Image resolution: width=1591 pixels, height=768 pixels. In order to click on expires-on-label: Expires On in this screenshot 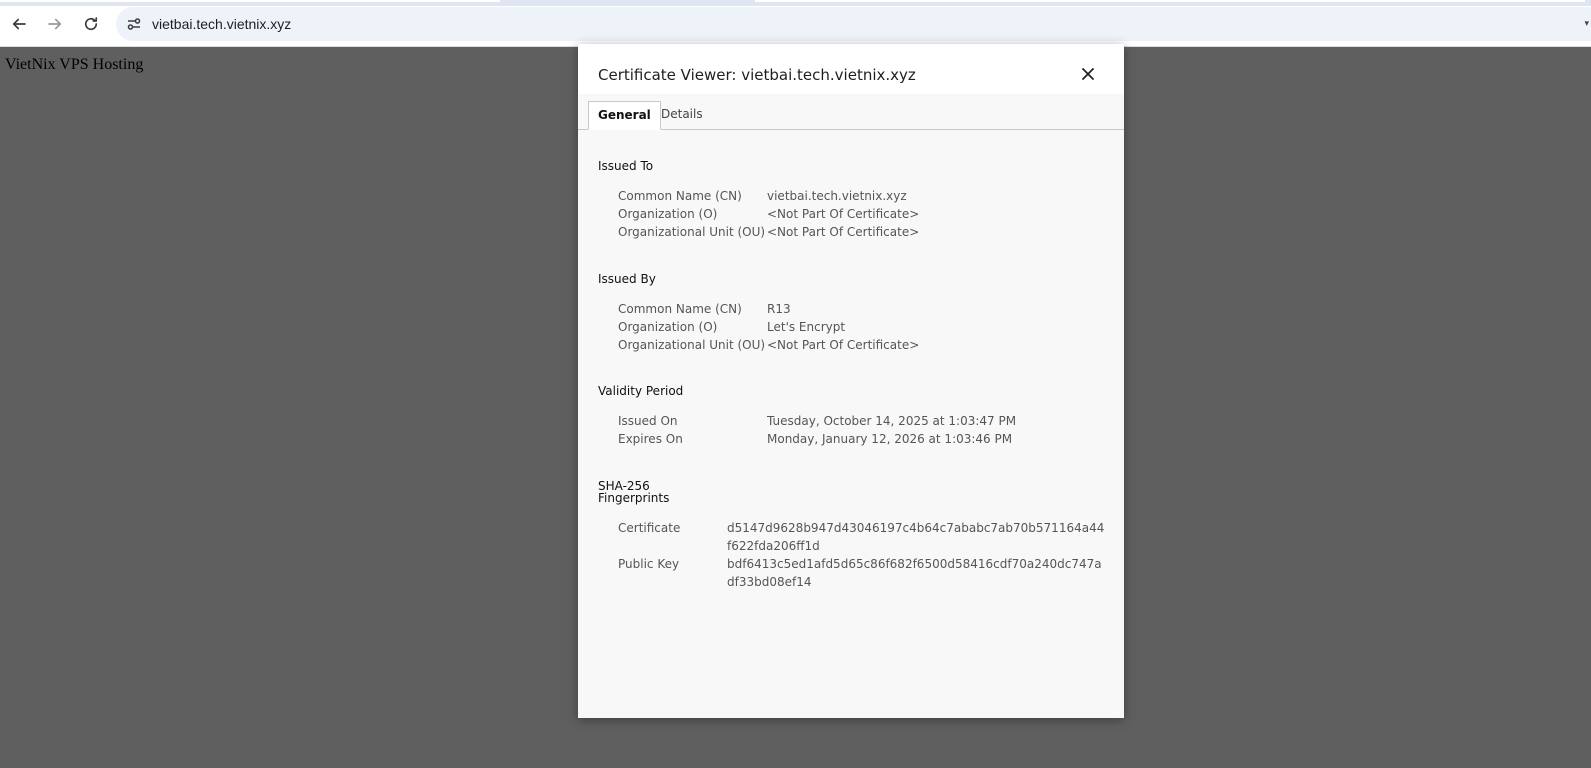, I will do `click(650, 439)`.